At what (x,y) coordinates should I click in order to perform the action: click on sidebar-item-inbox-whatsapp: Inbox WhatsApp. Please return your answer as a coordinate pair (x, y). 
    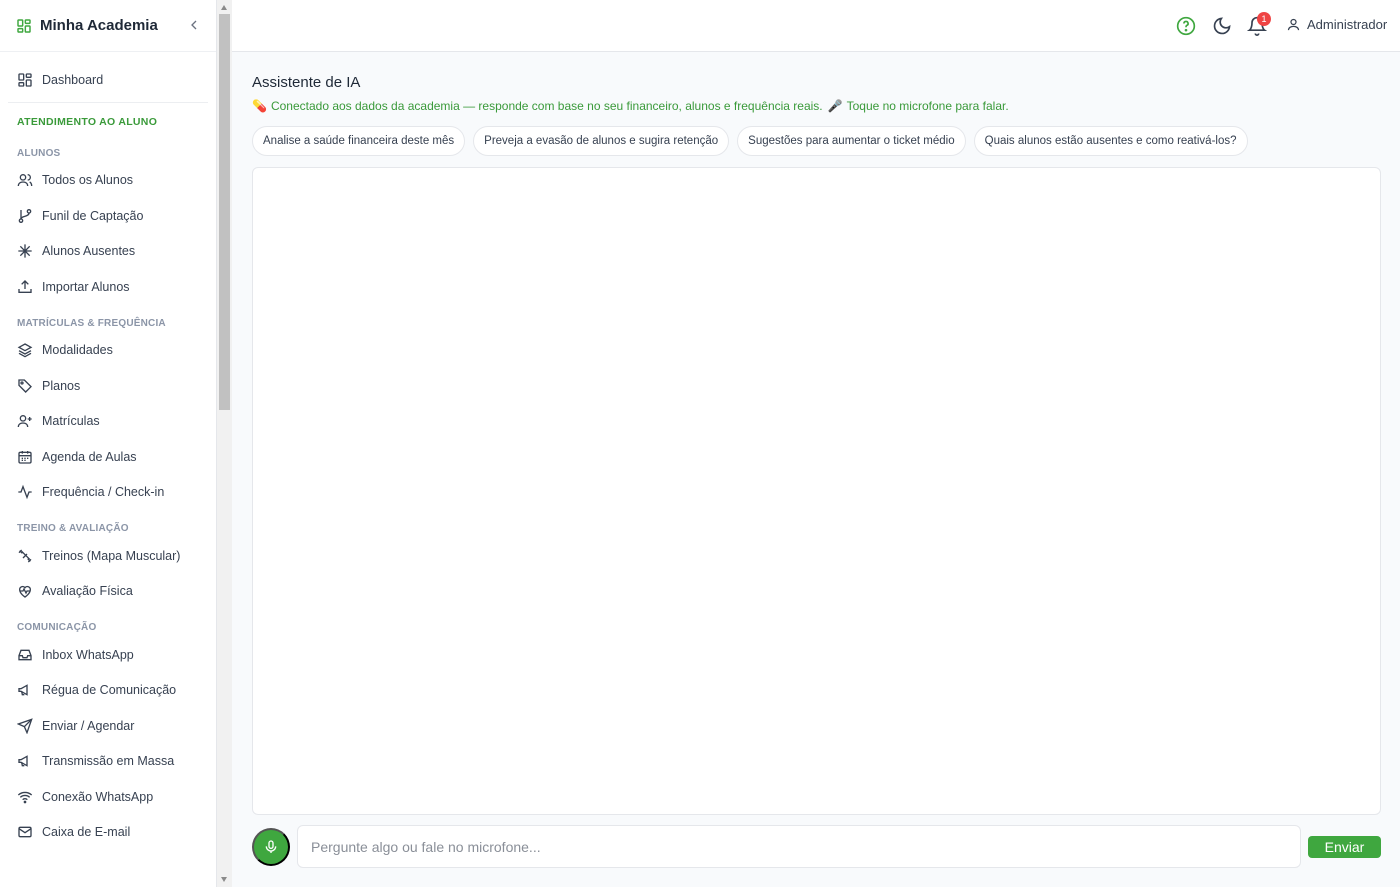
    Looking at the image, I should click on (108, 655).